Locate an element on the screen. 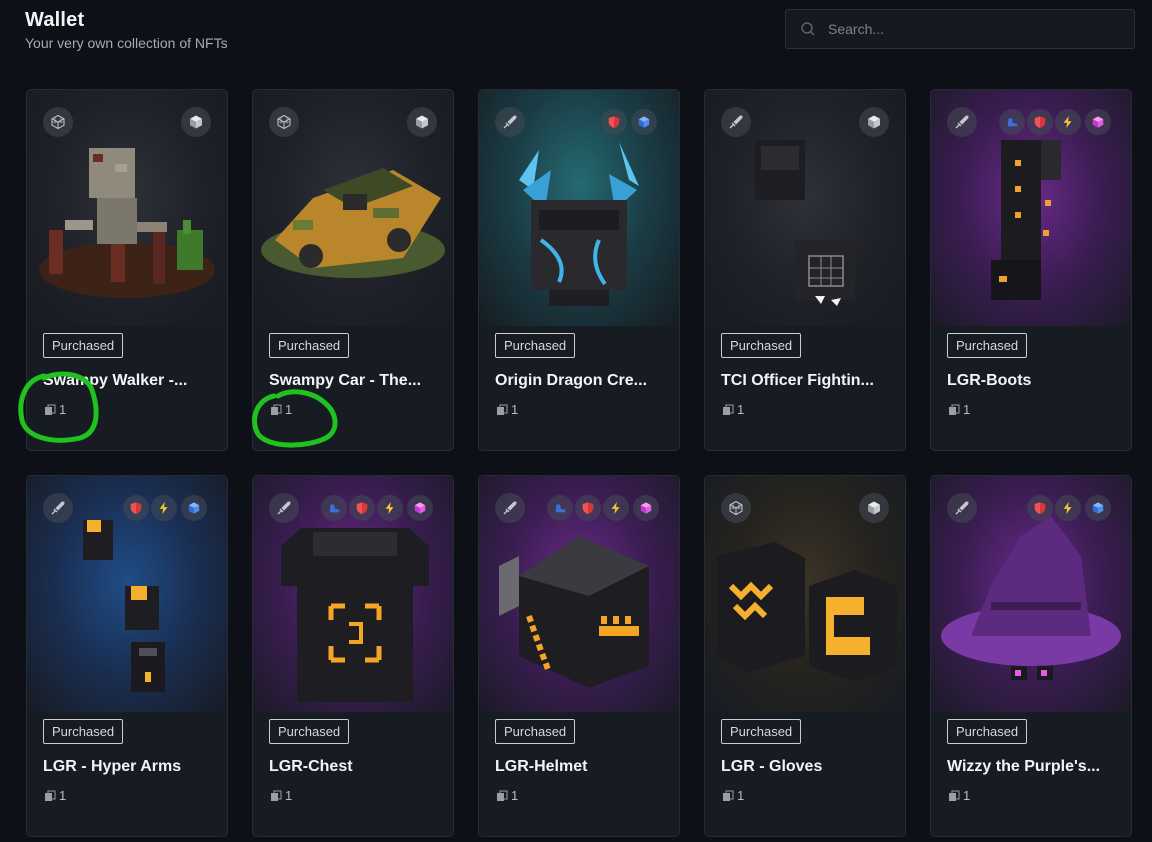 The height and width of the screenshot is (842, 1152). page-title: Wallet is located at coordinates (55, 20).